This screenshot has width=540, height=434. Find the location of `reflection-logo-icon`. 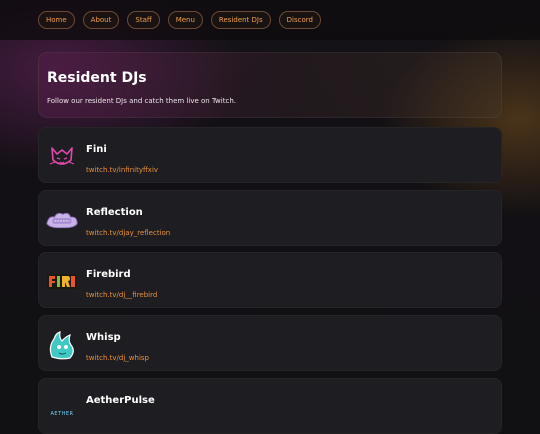

reflection-logo-icon is located at coordinates (62, 220).